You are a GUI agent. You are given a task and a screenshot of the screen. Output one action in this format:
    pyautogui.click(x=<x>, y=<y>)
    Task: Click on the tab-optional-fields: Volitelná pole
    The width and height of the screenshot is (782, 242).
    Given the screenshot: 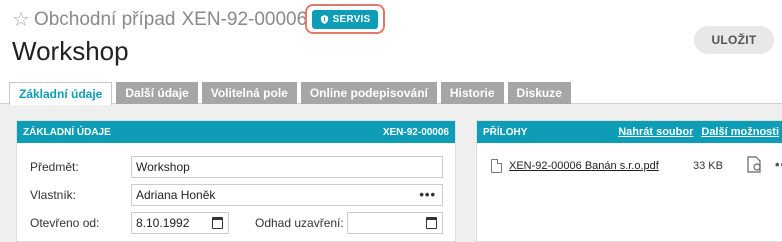 What is the action you would take?
    pyautogui.click(x=249, y=93)
    